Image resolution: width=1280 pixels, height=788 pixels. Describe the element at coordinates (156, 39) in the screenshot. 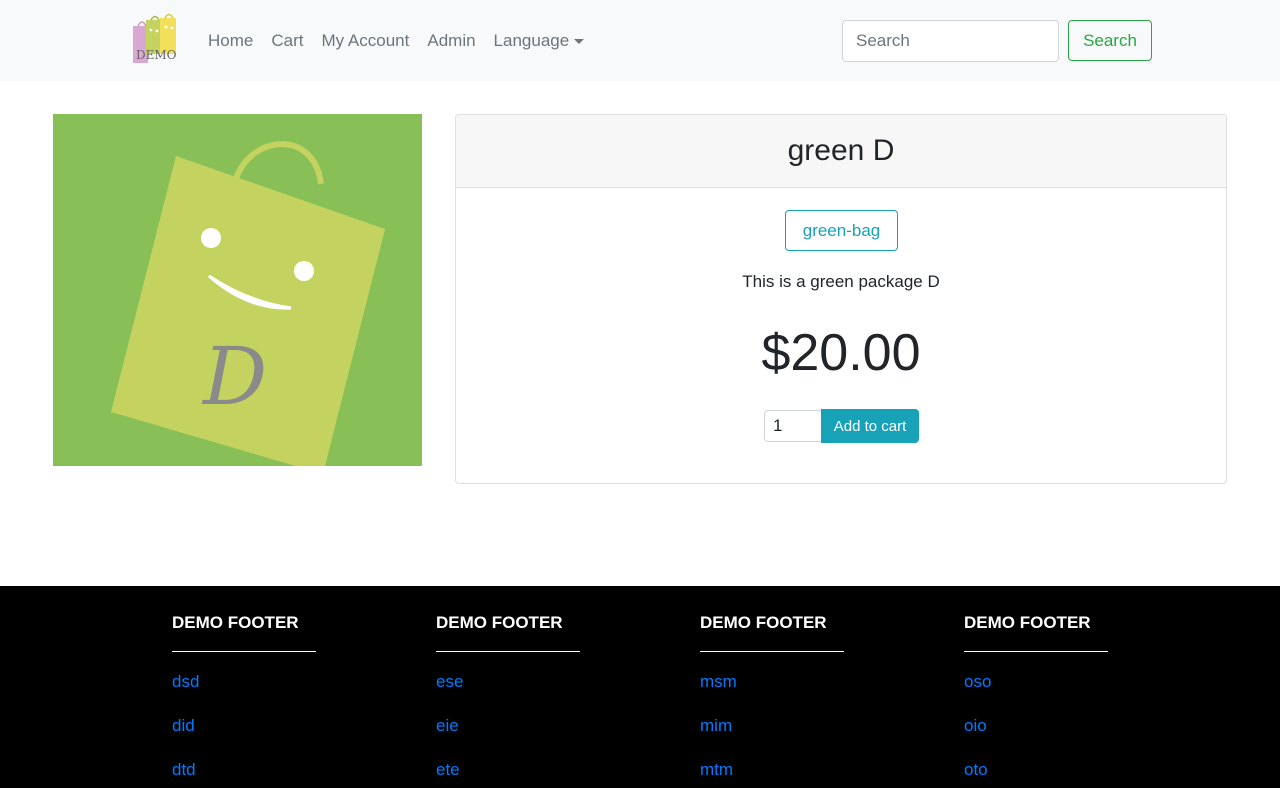

I see `brand-logo: DEMO` at that location.